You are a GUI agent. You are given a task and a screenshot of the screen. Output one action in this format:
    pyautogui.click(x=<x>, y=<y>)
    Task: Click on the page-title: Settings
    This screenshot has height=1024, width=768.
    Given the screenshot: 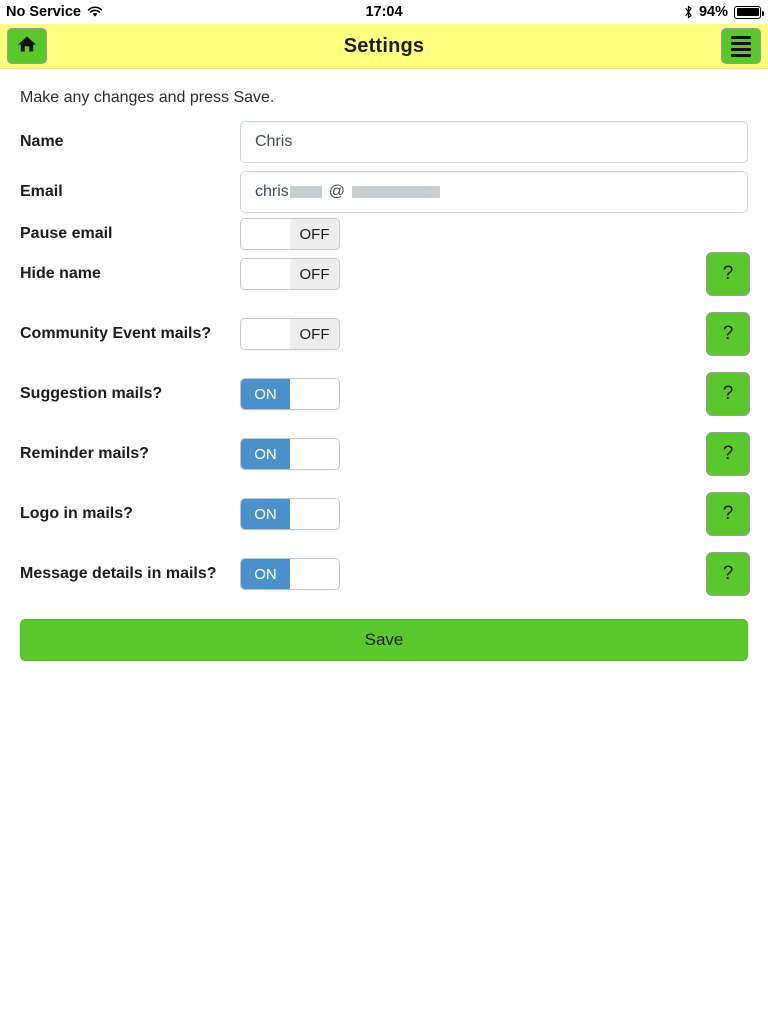 What is the action you would take?
    pyautogui.click(x=384, y=45)
    